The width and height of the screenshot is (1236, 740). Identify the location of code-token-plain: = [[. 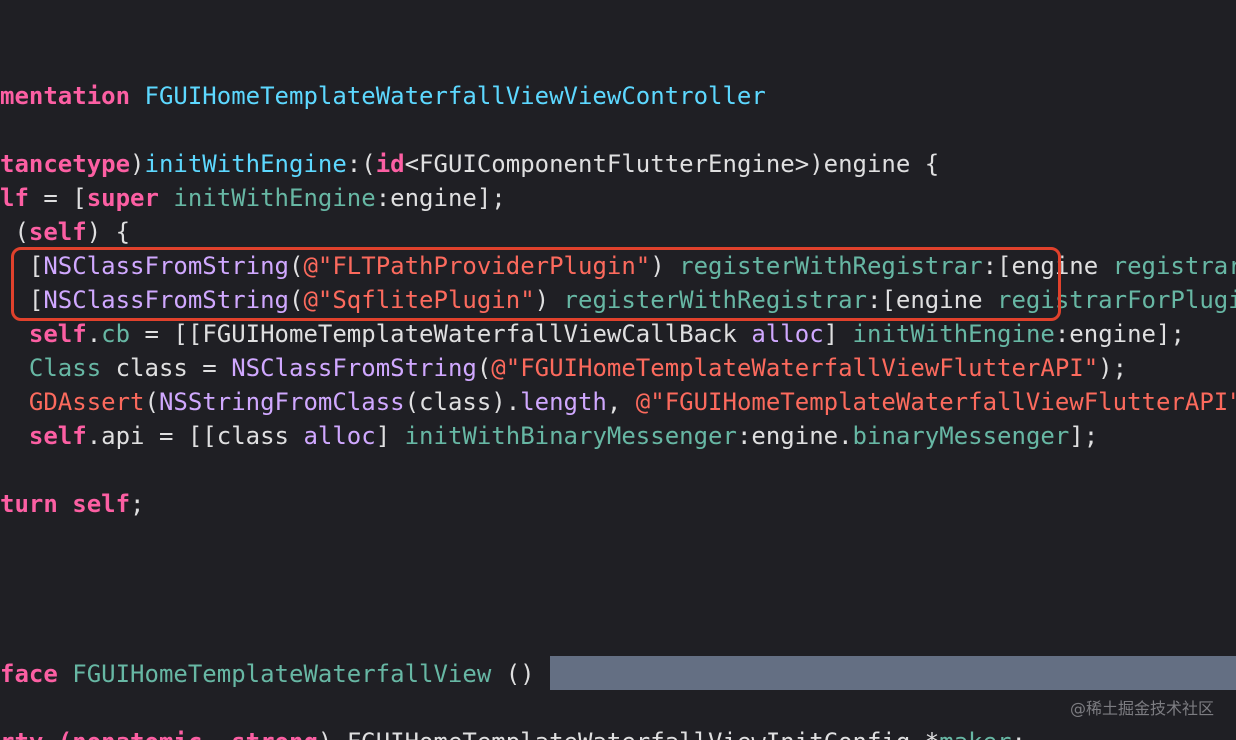
(166, 334).